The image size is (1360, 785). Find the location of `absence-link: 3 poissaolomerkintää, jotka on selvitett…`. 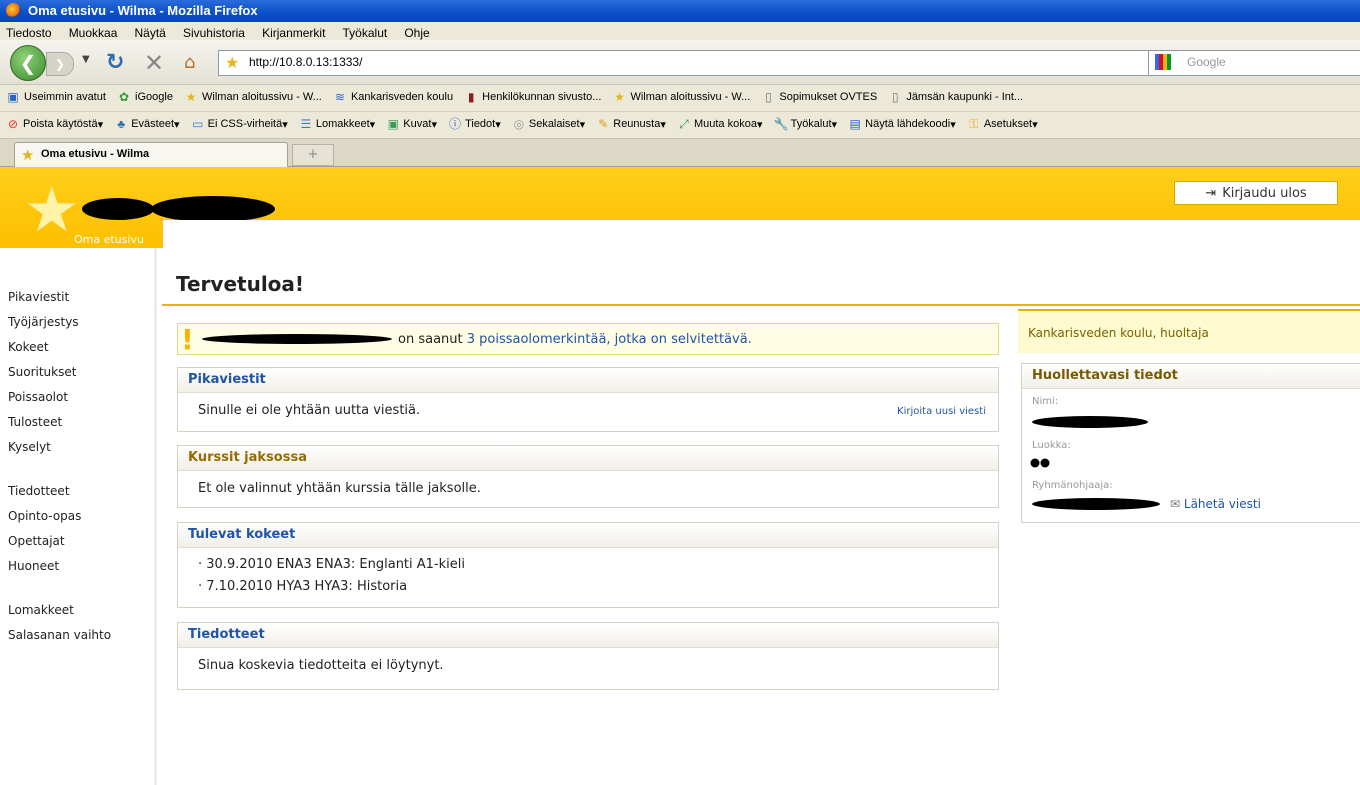

absence-link: 3 poissaolomerkintää, jotka on selvitett… is located at coordinates (609, 339).